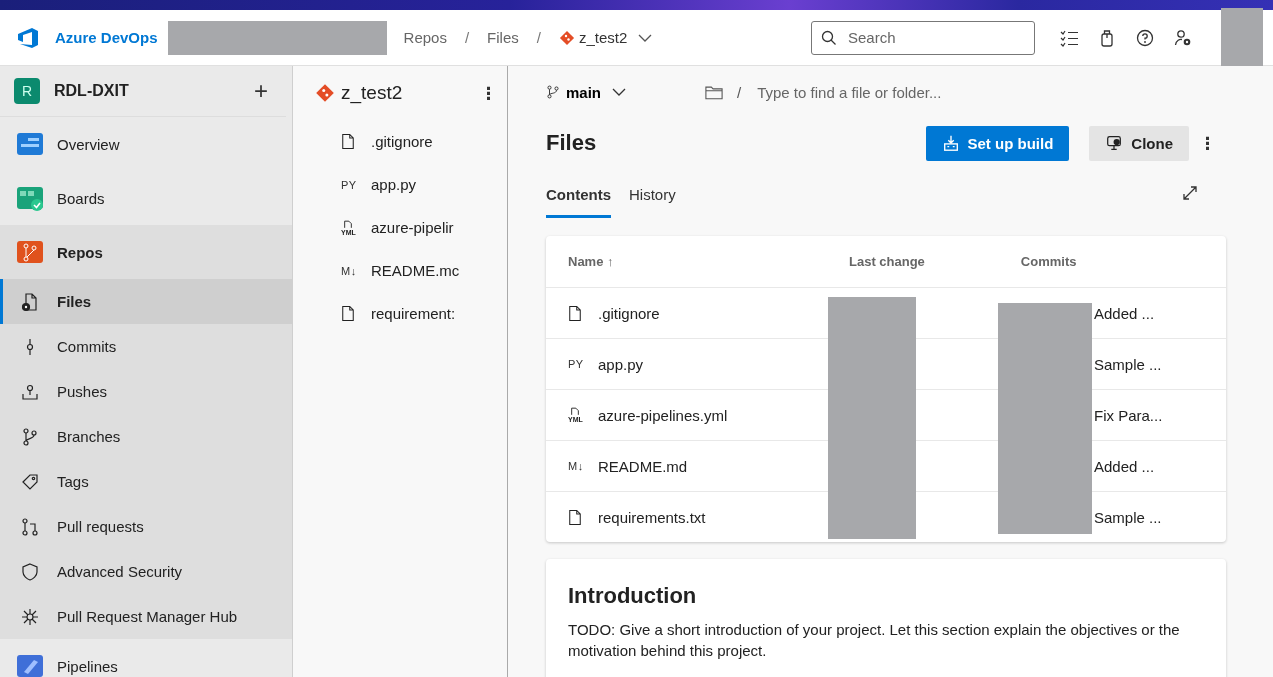  I want to click on tab: History, so click(652, 196).